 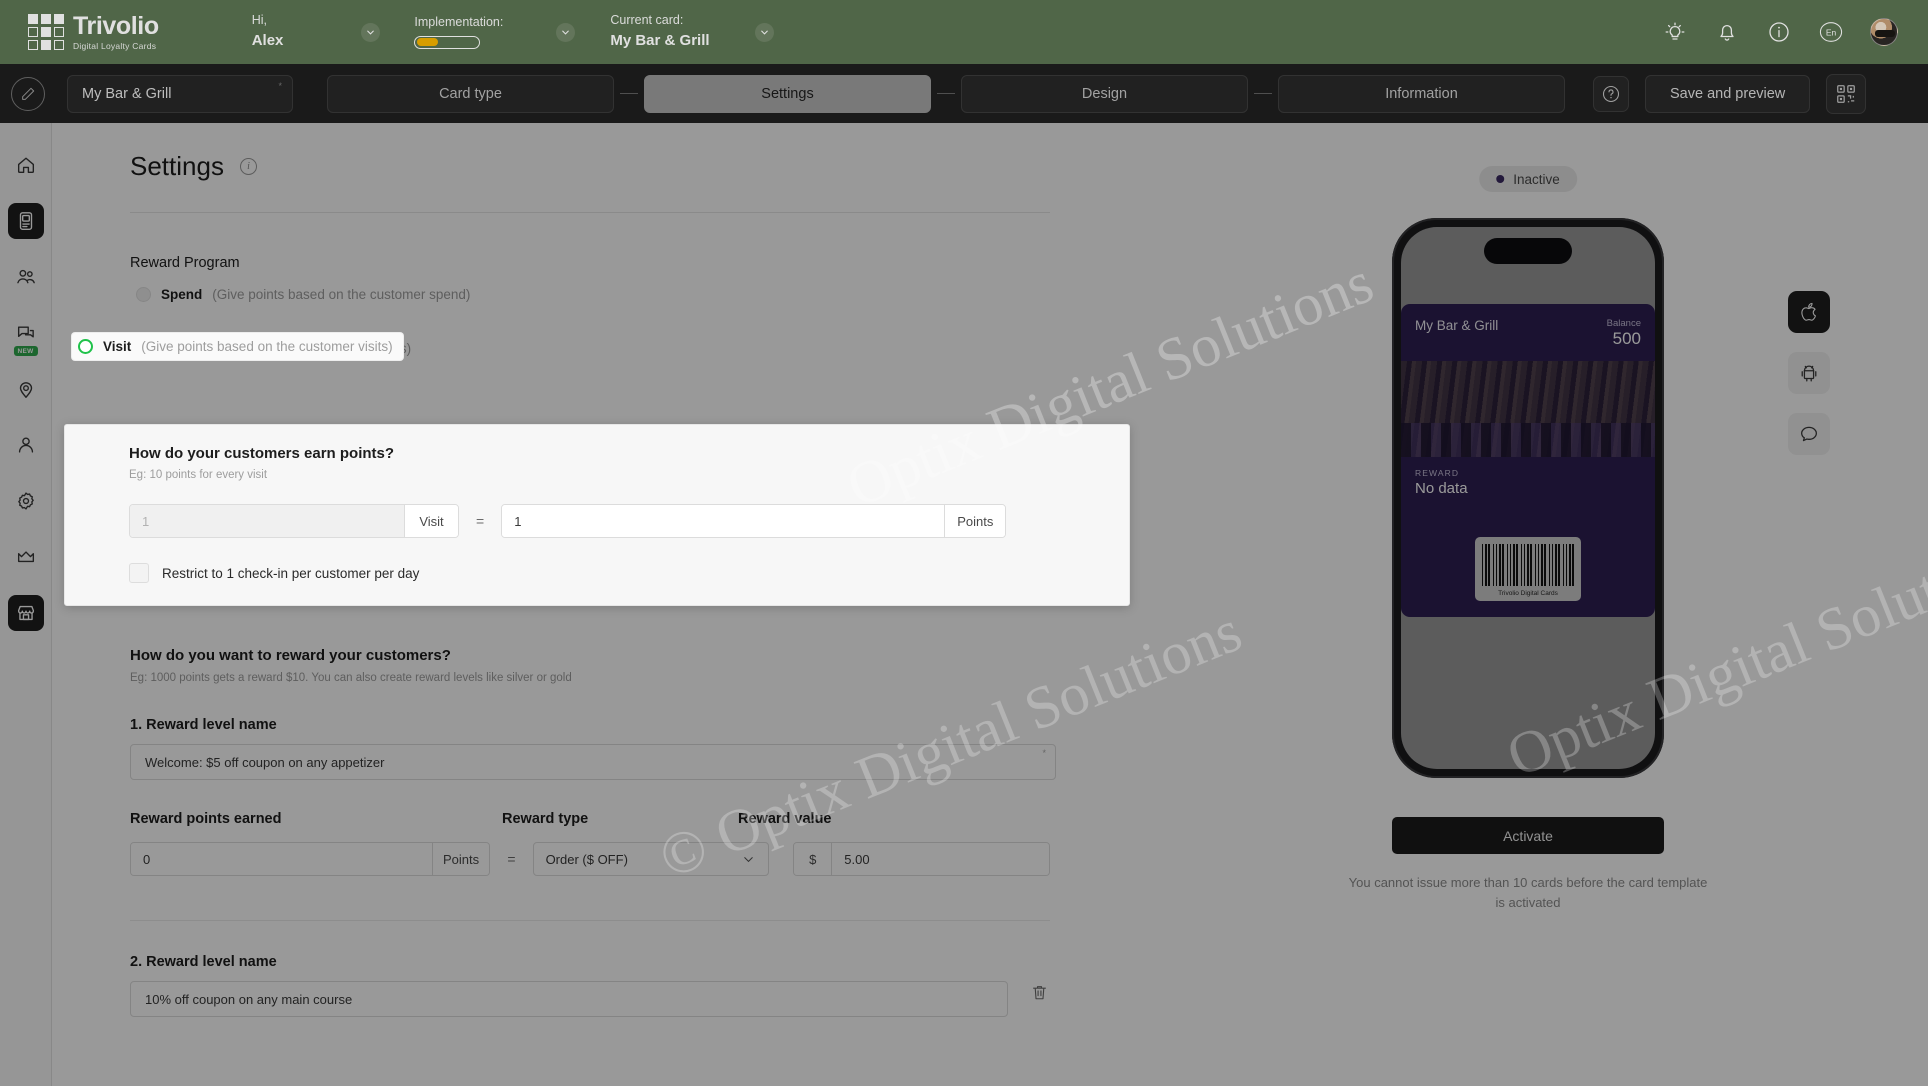 I want to click on logo-name: Trivolio, so click(x=116, y=25).